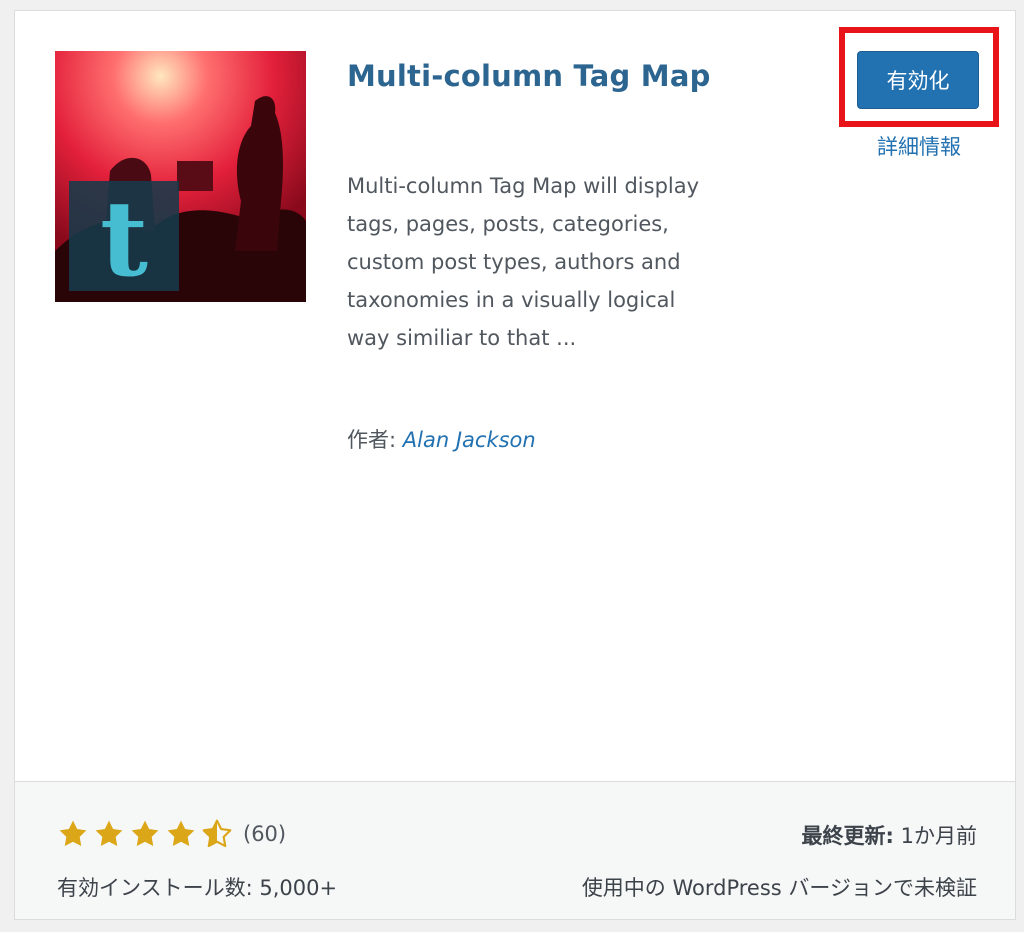 The width and height of the screenshot is (1024, 932). I want to click on active-installs: 有効インストール数: 5,000+, so click(197, 888).